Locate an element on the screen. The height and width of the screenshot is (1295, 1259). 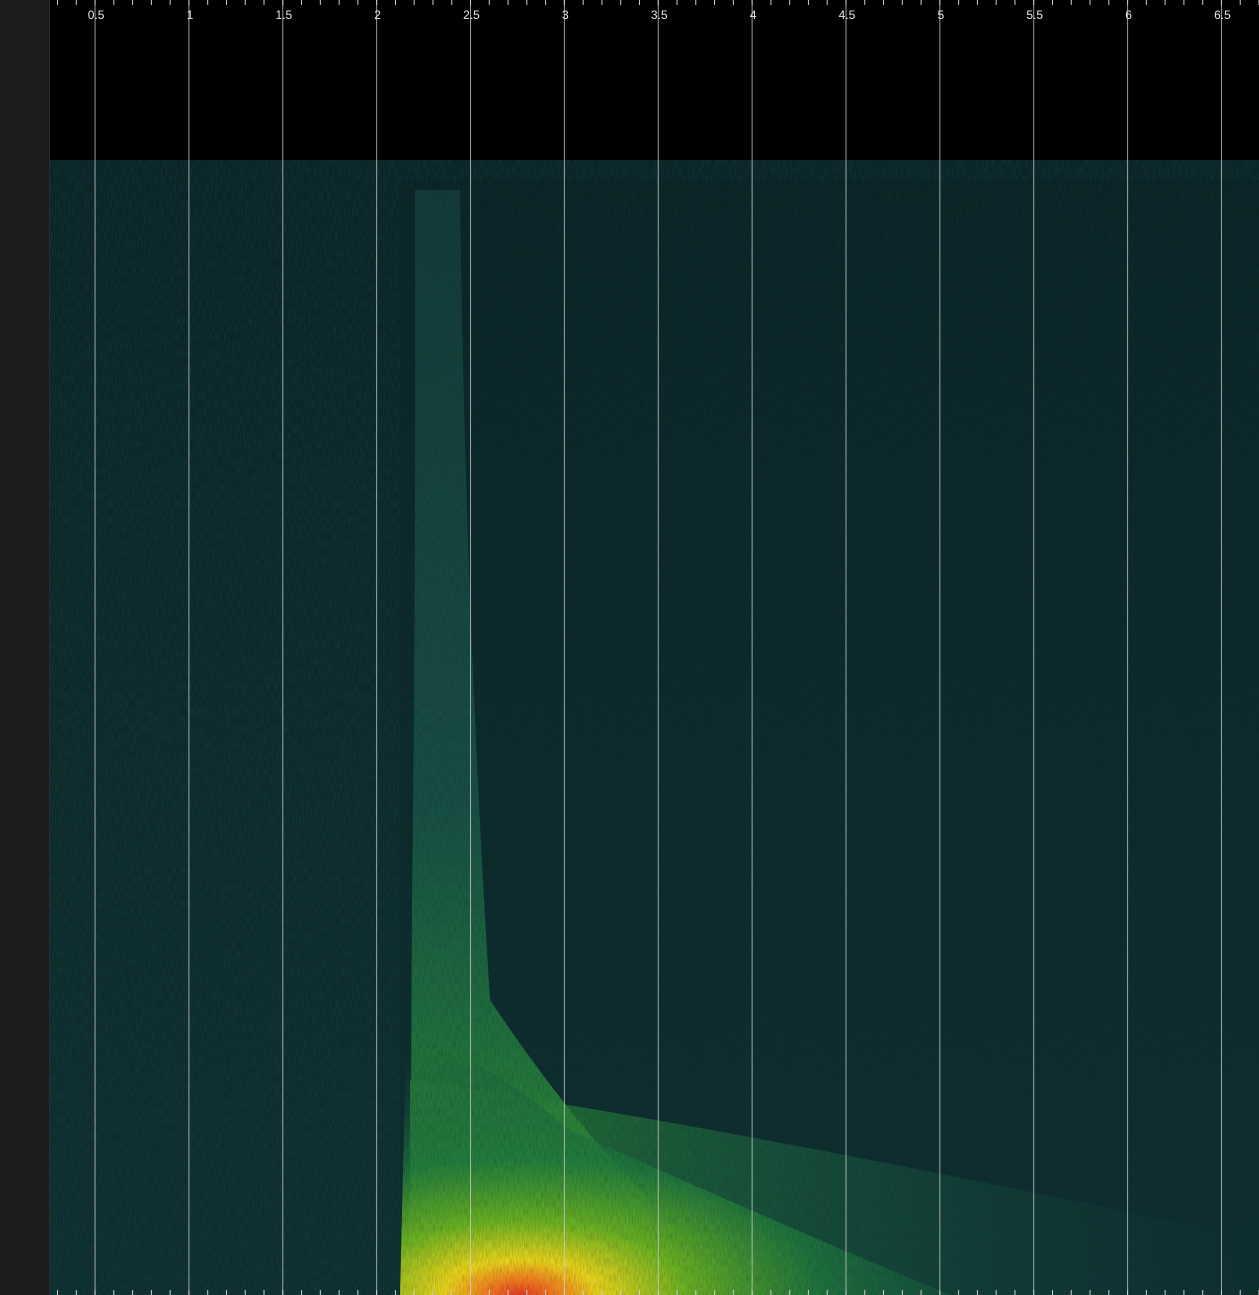
x-tick-label: 2.5 is located at coordinates (471, 15).